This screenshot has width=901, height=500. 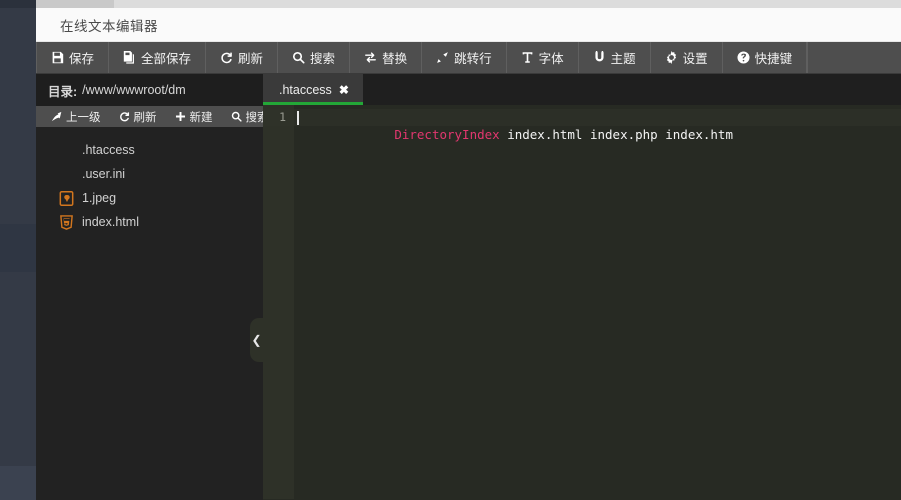 What do you see at coordinates (149, 198) in the screenshot?
I see `list-item: 1.jpeg` at bounding box center [149, 198].